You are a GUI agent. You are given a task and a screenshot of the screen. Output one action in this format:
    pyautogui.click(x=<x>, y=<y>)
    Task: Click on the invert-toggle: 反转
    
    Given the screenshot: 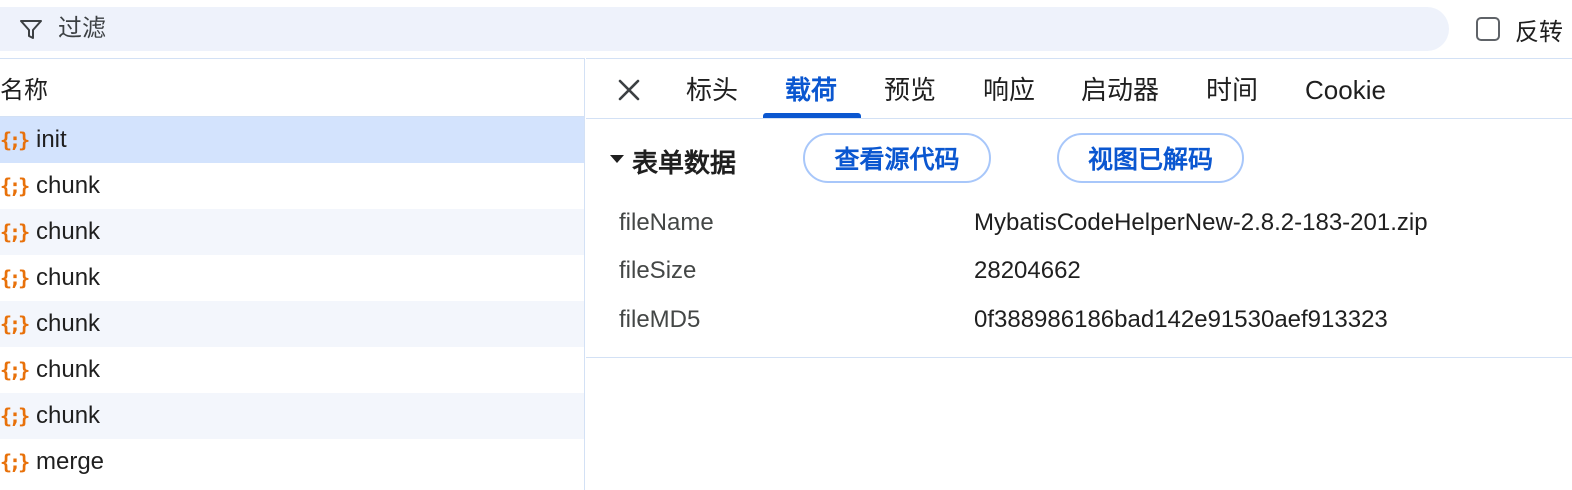 What is the action you would take?
    pyautogui.click(x=1519, y=29)
    